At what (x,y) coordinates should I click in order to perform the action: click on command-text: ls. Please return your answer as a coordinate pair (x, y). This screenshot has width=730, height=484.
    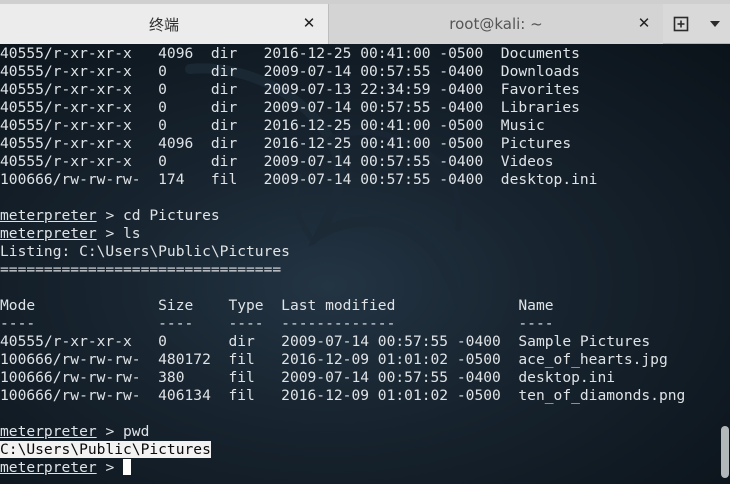
    Looking at the image, I should click on (132, 233).